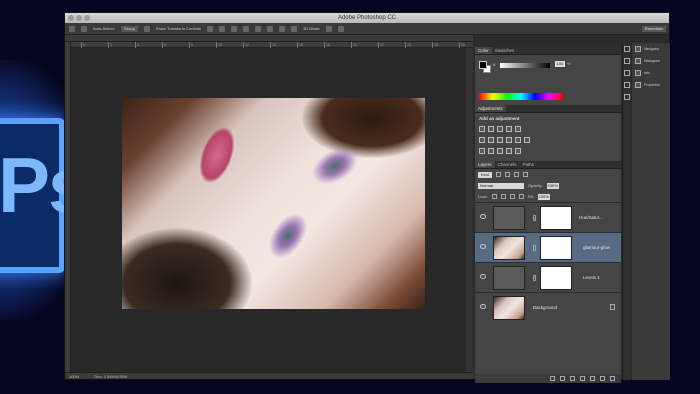  I want to click on lock-all-icon, so click(521, 196).